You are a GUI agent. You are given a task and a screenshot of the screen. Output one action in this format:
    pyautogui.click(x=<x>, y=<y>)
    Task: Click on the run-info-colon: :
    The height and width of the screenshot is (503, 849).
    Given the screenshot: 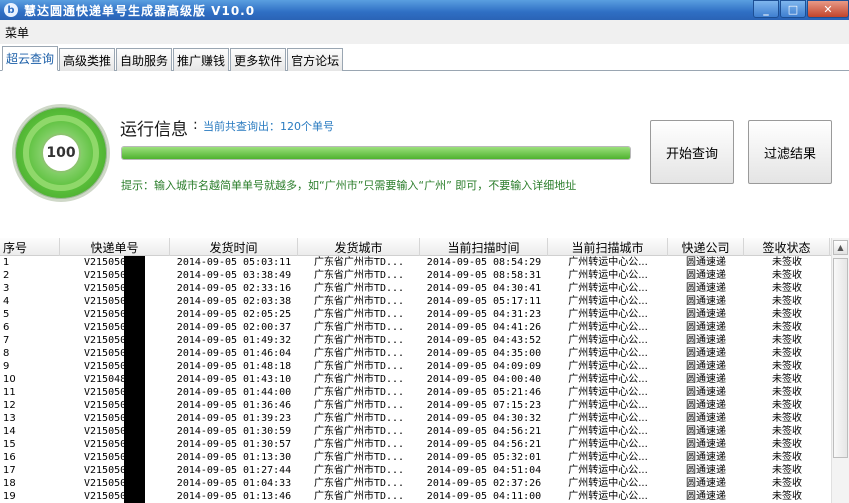 What is the action you would take?
    pyautogui.click(x=195, y=125)
    